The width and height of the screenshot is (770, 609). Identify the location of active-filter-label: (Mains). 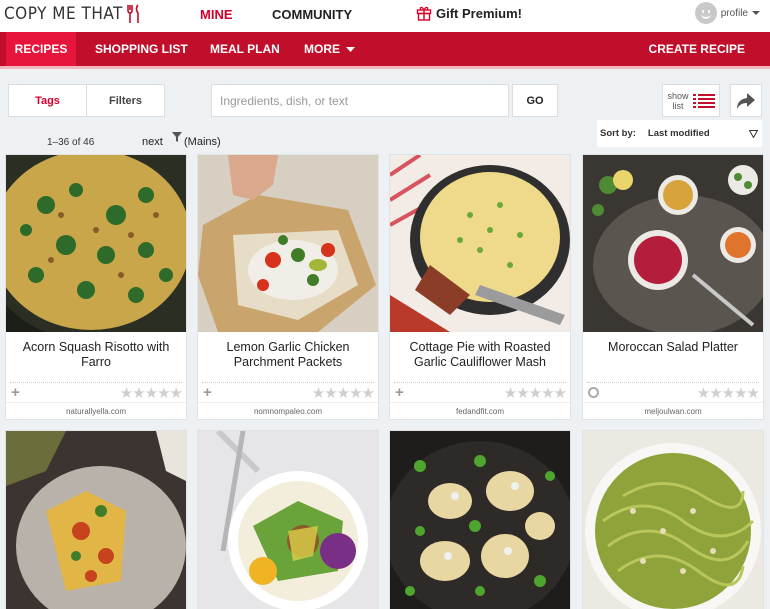
(202, 142).